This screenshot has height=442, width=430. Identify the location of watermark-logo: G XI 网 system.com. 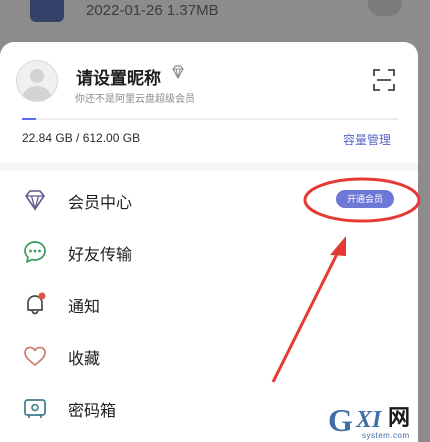
(369, 421).